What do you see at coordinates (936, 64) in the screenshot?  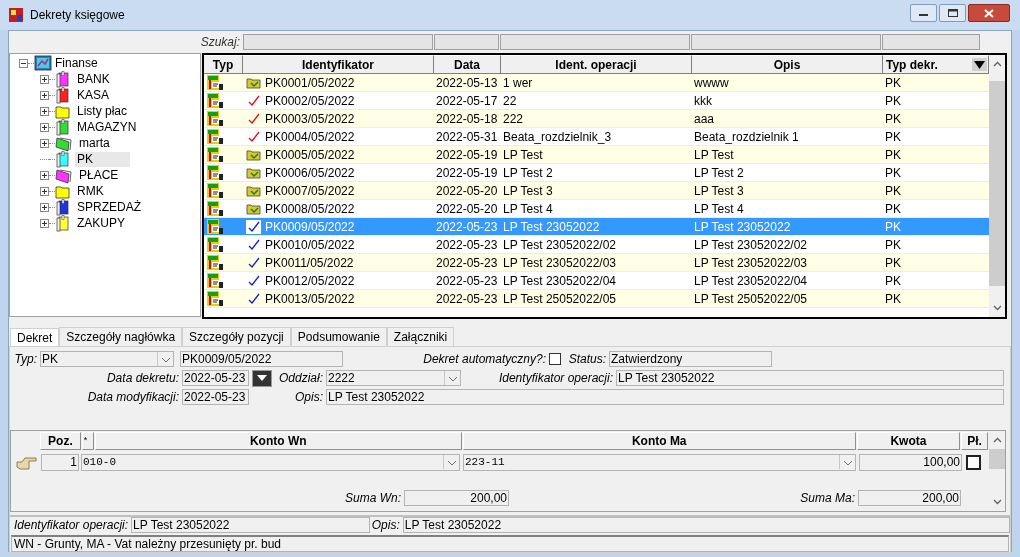 I see `column-header: Typ dekr.` at bounding box center [936, 64].